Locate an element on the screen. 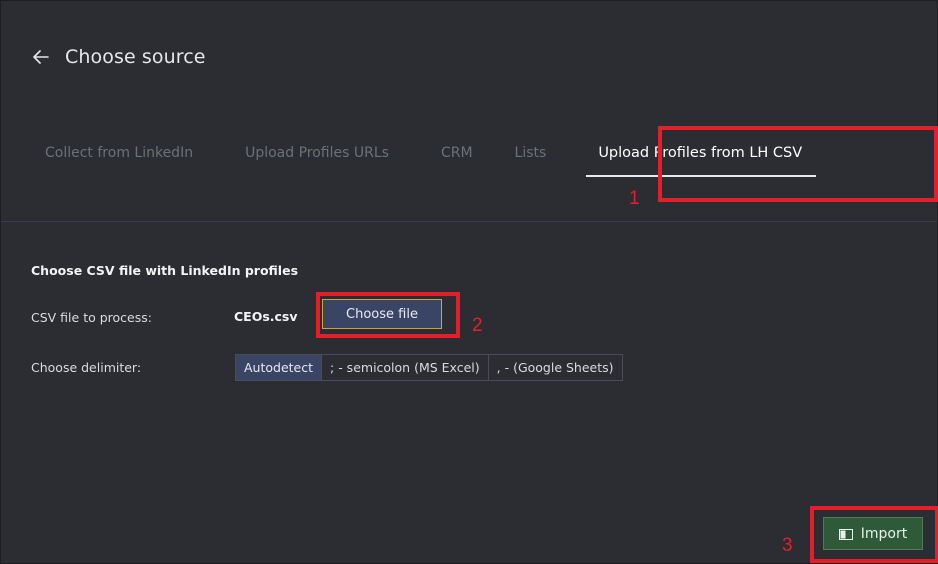 This screenshot has width=938, height=564. import-button: Import is located at coordinates (873, 533).